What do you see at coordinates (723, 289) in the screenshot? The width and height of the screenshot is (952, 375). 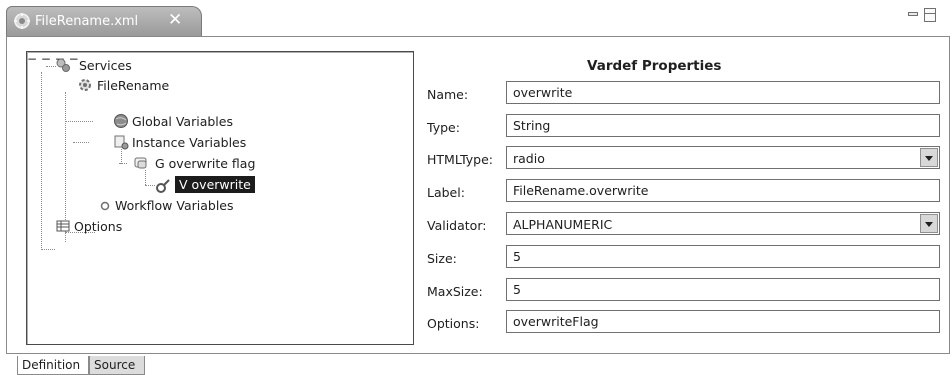 I see `maxsize-field` at bounding box center [723, 289].